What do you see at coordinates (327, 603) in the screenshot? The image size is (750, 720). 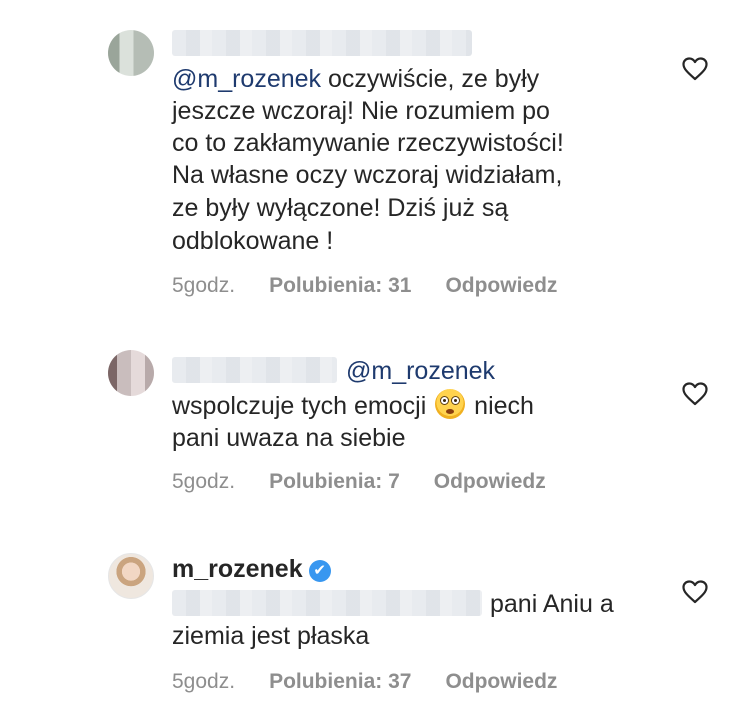 I see `redacted-mention` at bounding box center [327, 603].